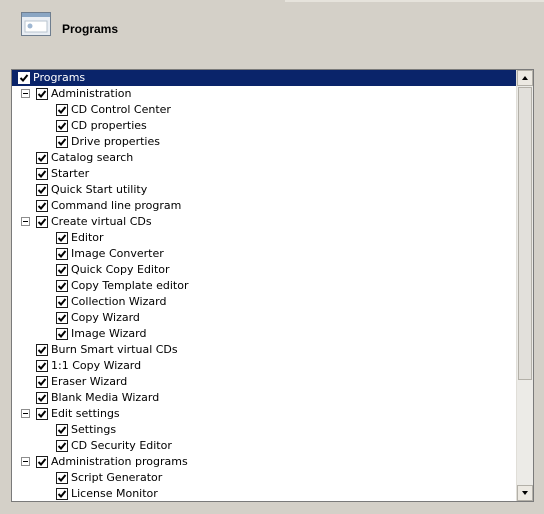  What do you see at coordinates (265, 318) in the screenshot?
I see `tree-item: Copy Wizard` at bounding box center [265, 318].